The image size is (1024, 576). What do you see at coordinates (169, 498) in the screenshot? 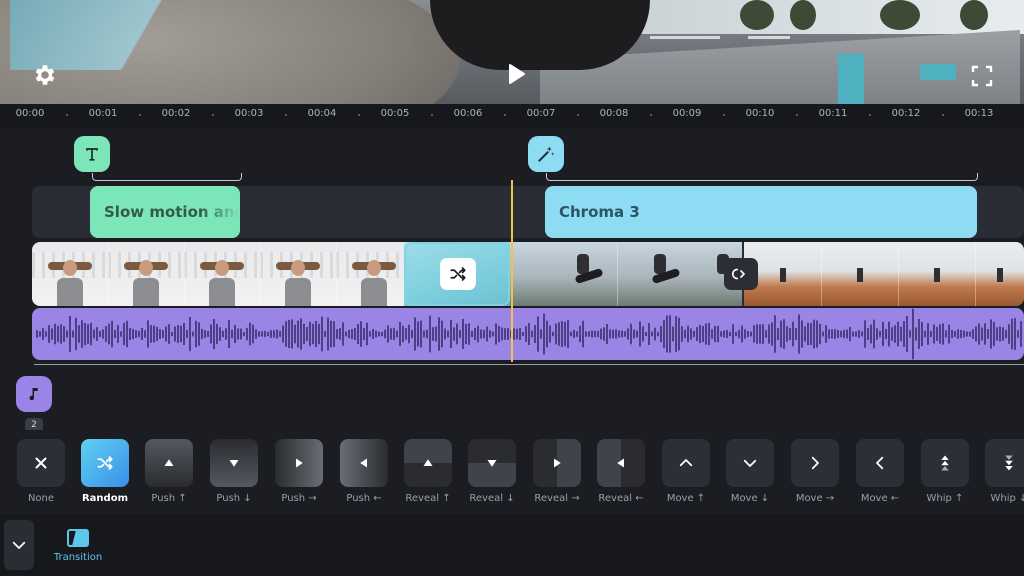
I see `transition-label: Push ↑` at bounding box center [169, 498].